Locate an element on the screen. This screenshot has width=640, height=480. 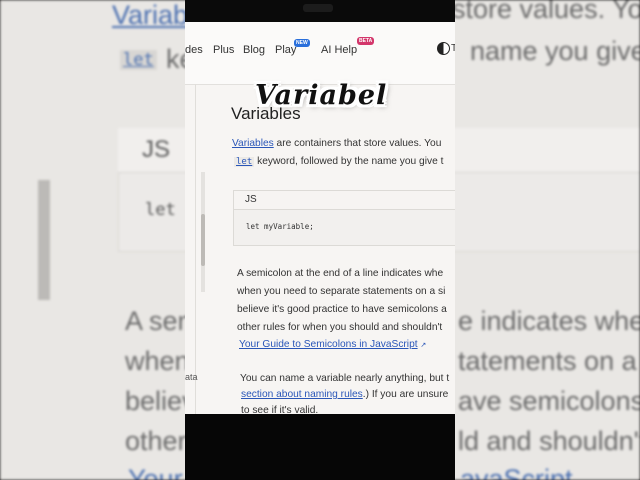
theme-label: T is located at coordinates (453, 48).